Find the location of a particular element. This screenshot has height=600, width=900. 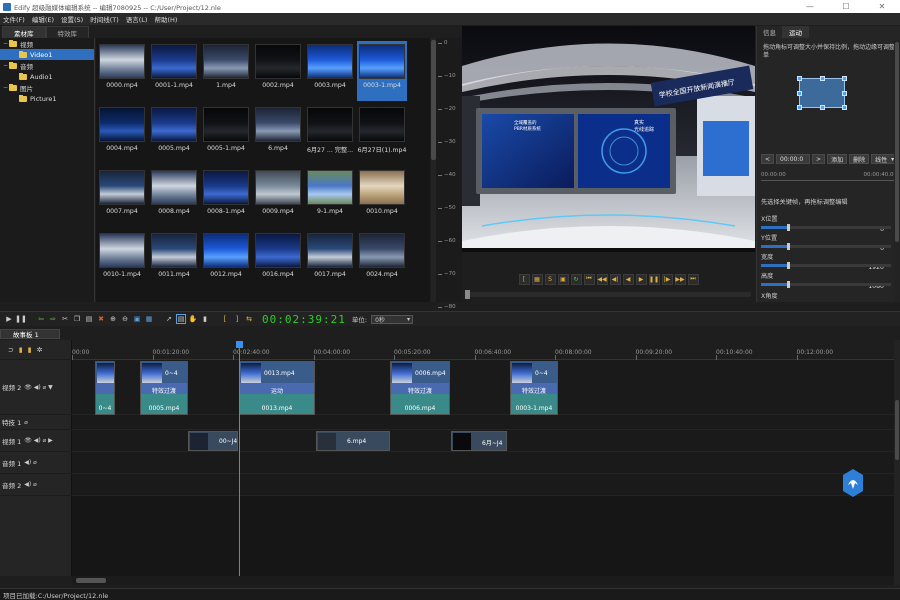

delete-keyframe-button: 删除 is located at coordinates (859, 159).